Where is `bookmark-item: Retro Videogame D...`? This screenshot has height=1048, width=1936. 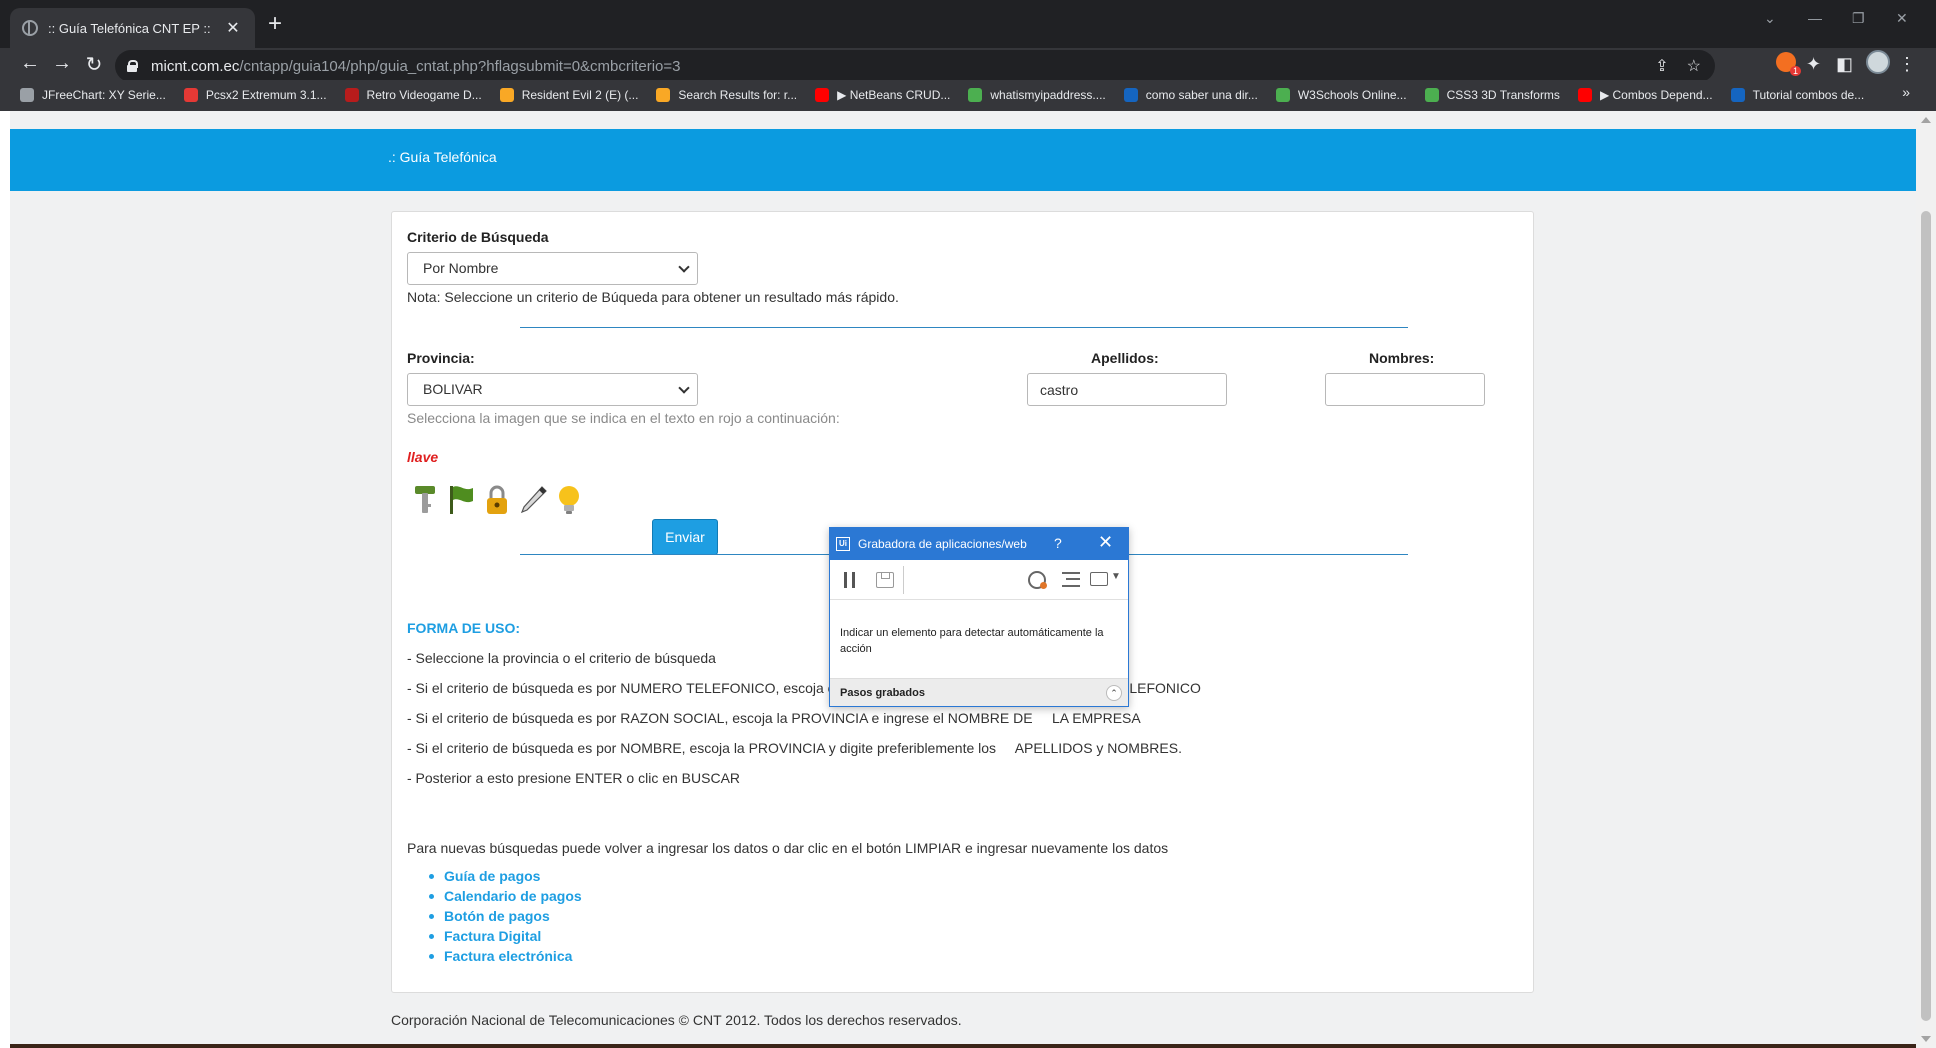
bookmark-item: Retro Videogame D... is located at coordinates (413, 95).